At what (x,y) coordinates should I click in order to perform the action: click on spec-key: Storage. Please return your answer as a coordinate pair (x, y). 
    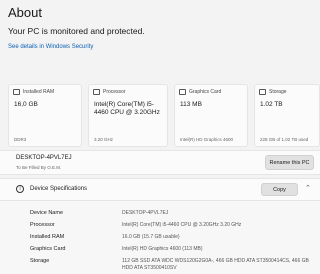
    Looking at the image, I should click on (40, 261).